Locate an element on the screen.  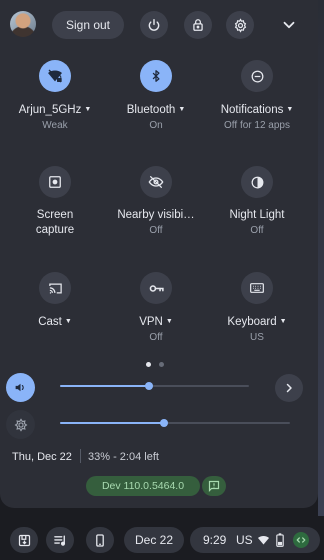
night-light-label: Night Light is located at coordinates (257, 215).